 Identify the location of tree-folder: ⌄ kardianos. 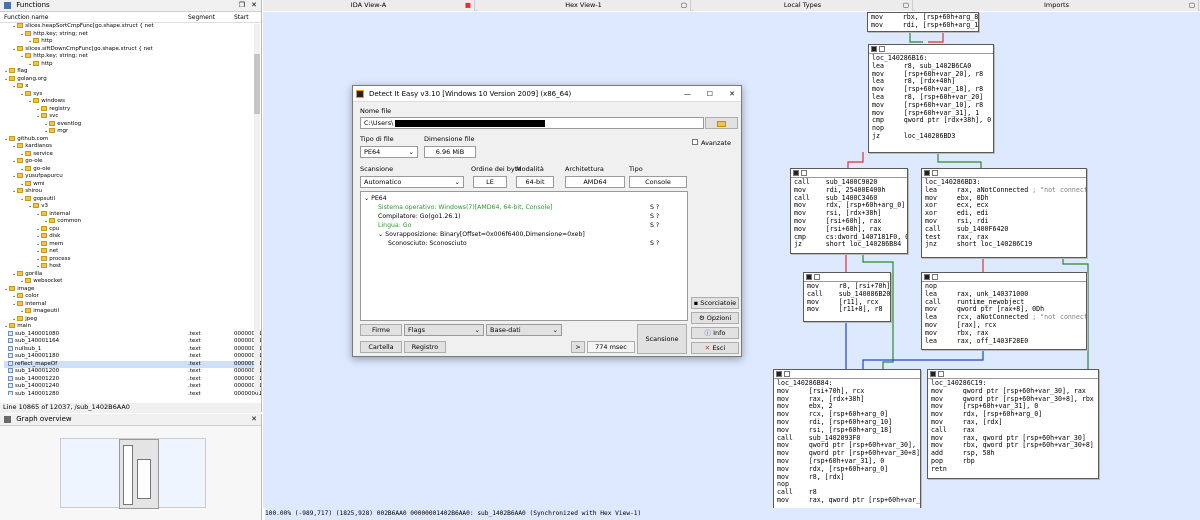
(132, 147).